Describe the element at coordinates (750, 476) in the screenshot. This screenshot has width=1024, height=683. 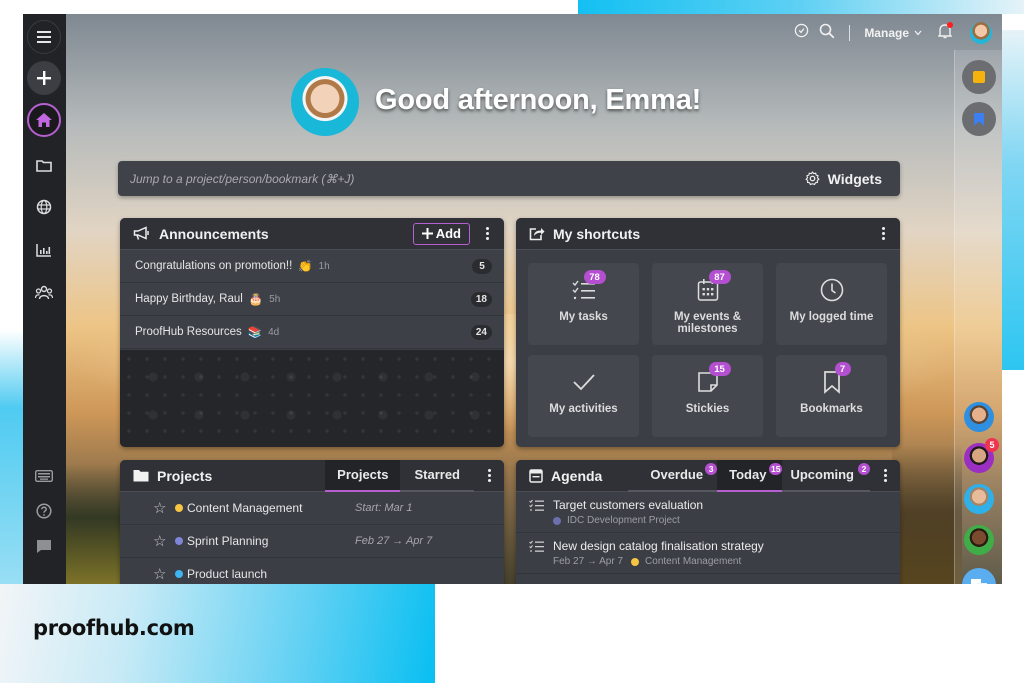
I see `tab-today: Today 15` at that location.